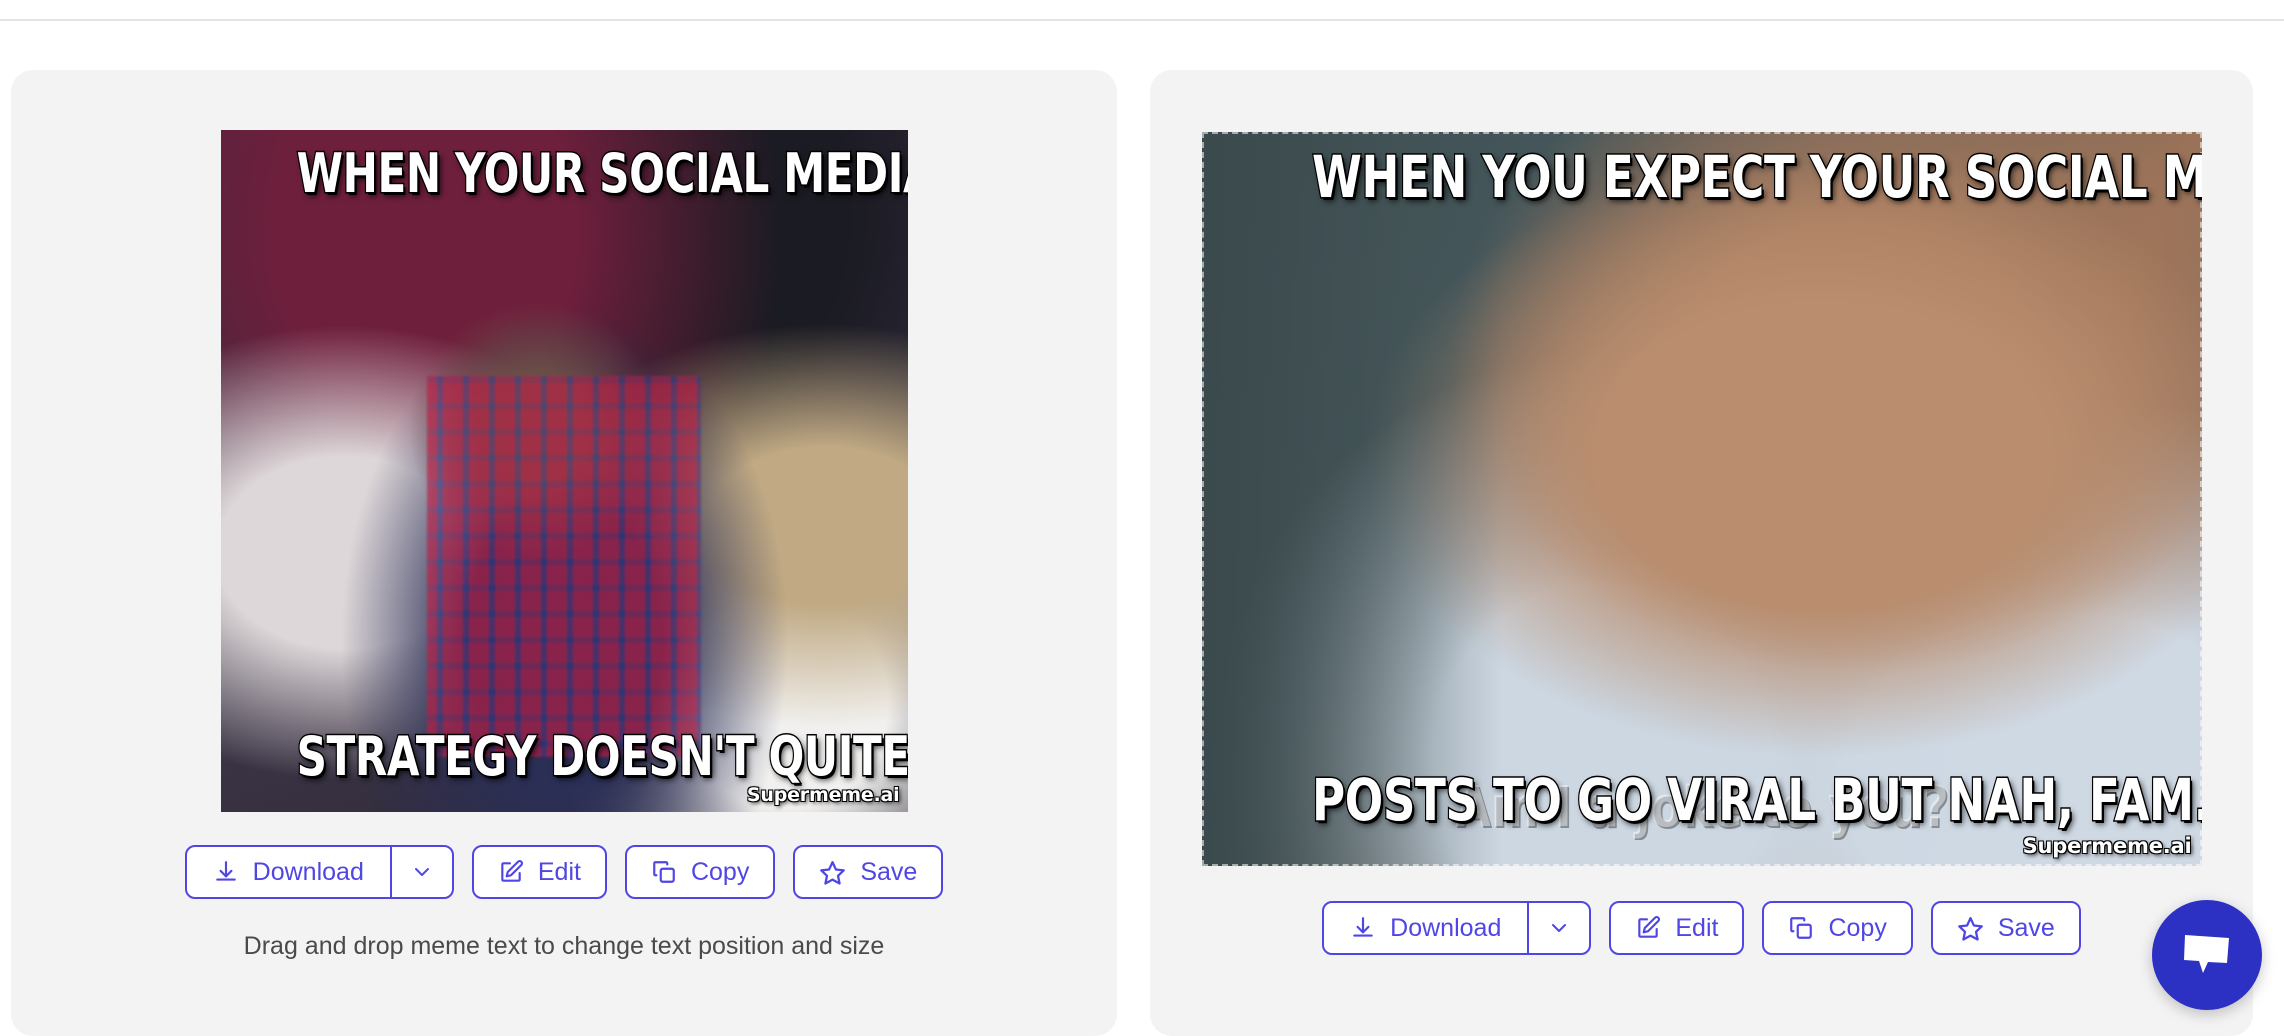  Describe the element at coordinates (601, 756) in the screenshot. I see `meme-bottom-text: STRATEGY DOESN'T QUITE PAY OFF` at that location.